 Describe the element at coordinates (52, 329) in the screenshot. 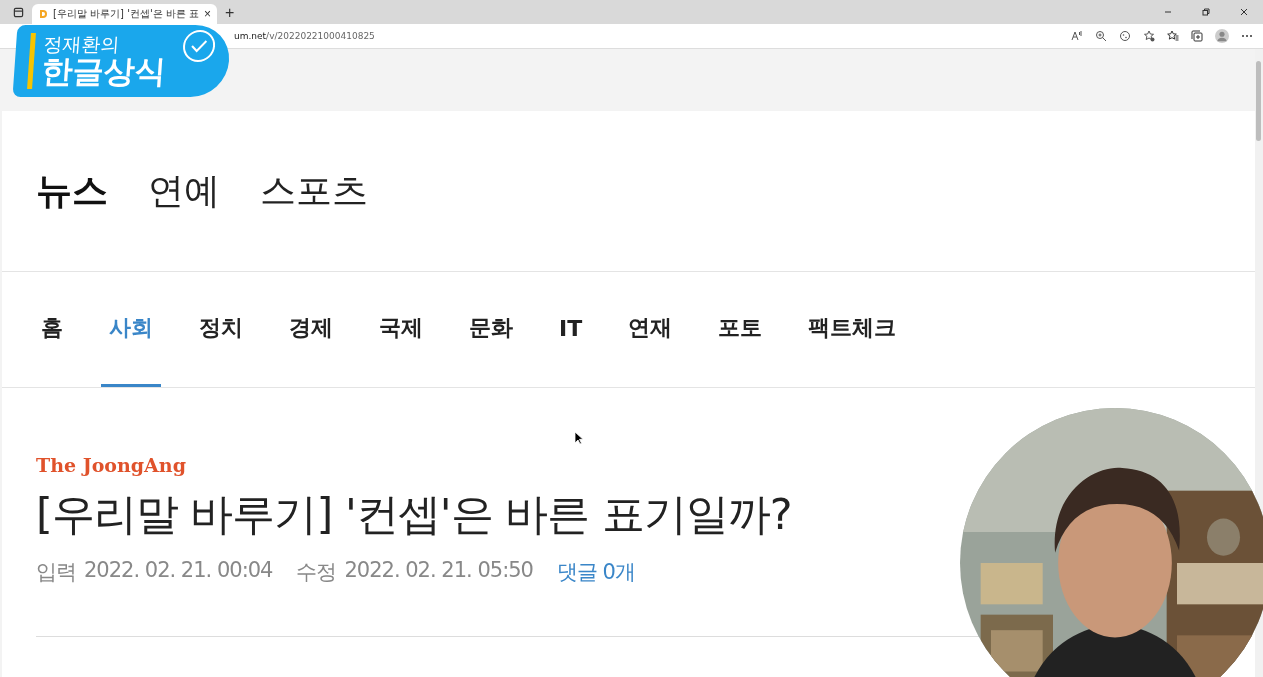

I see `category-tab: 홈` at that location.